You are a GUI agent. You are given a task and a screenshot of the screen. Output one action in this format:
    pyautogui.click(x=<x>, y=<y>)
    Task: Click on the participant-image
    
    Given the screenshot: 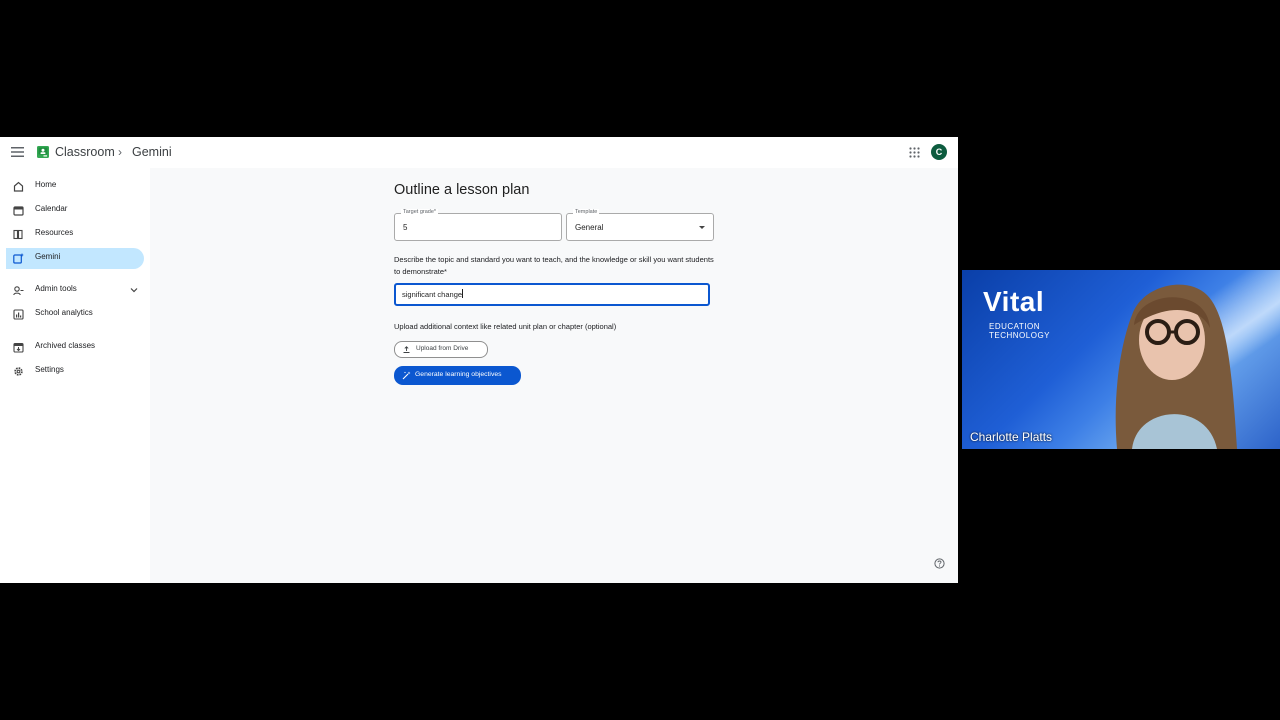 What is the action you would take?
    pyautogui.click(x=1176, y=366)
    